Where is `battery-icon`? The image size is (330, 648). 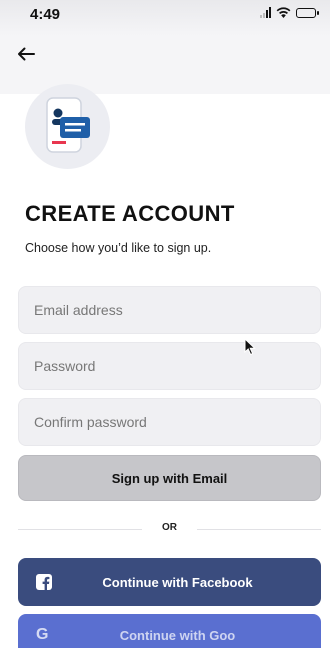 battery-icon is located at coordinates (307, 12).